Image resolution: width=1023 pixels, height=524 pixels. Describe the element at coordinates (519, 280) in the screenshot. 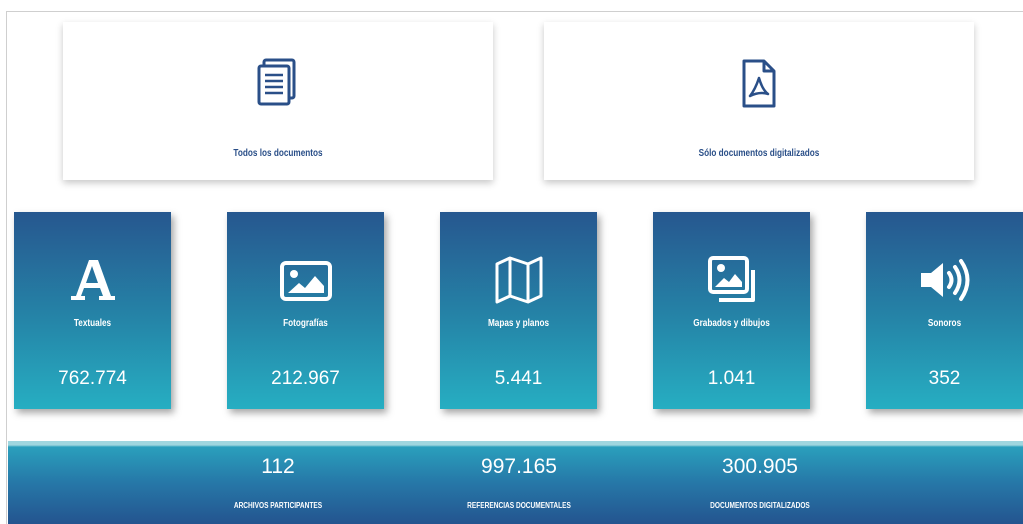

I see `map-icon` at that location.